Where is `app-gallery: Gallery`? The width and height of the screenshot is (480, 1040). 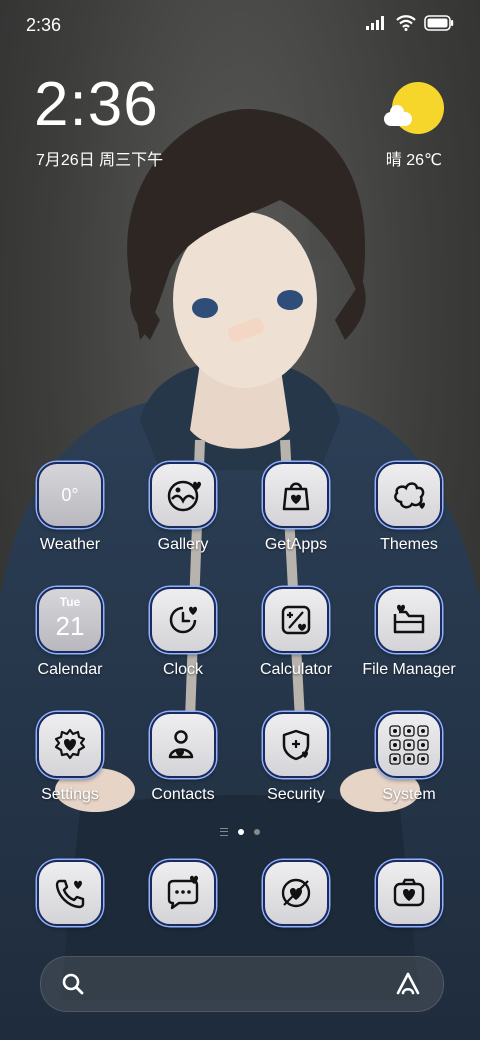
app-gallery: Gallery is located at coordinates (183, 508).